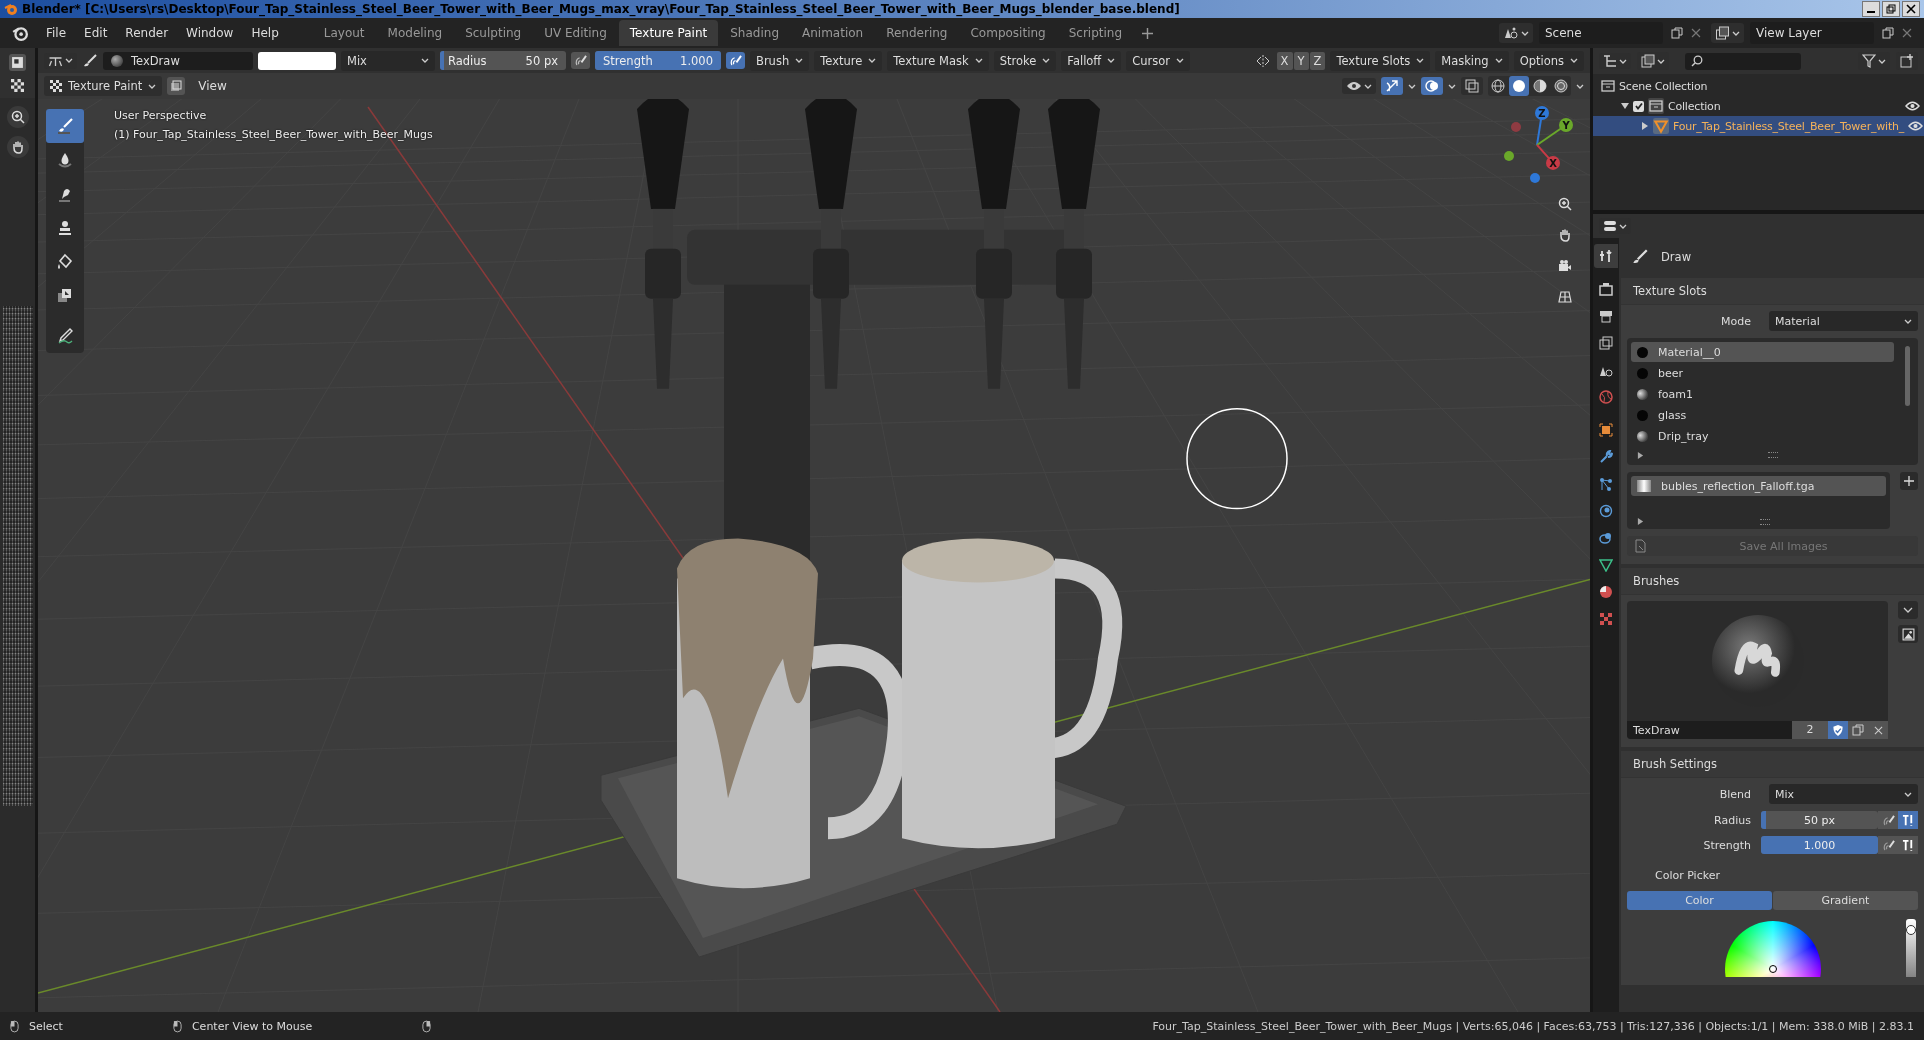  What do you see at coordinates (754, 33) in the screenshot?
I see `workspace-tab: Shading` at bounding box center [754, 33].